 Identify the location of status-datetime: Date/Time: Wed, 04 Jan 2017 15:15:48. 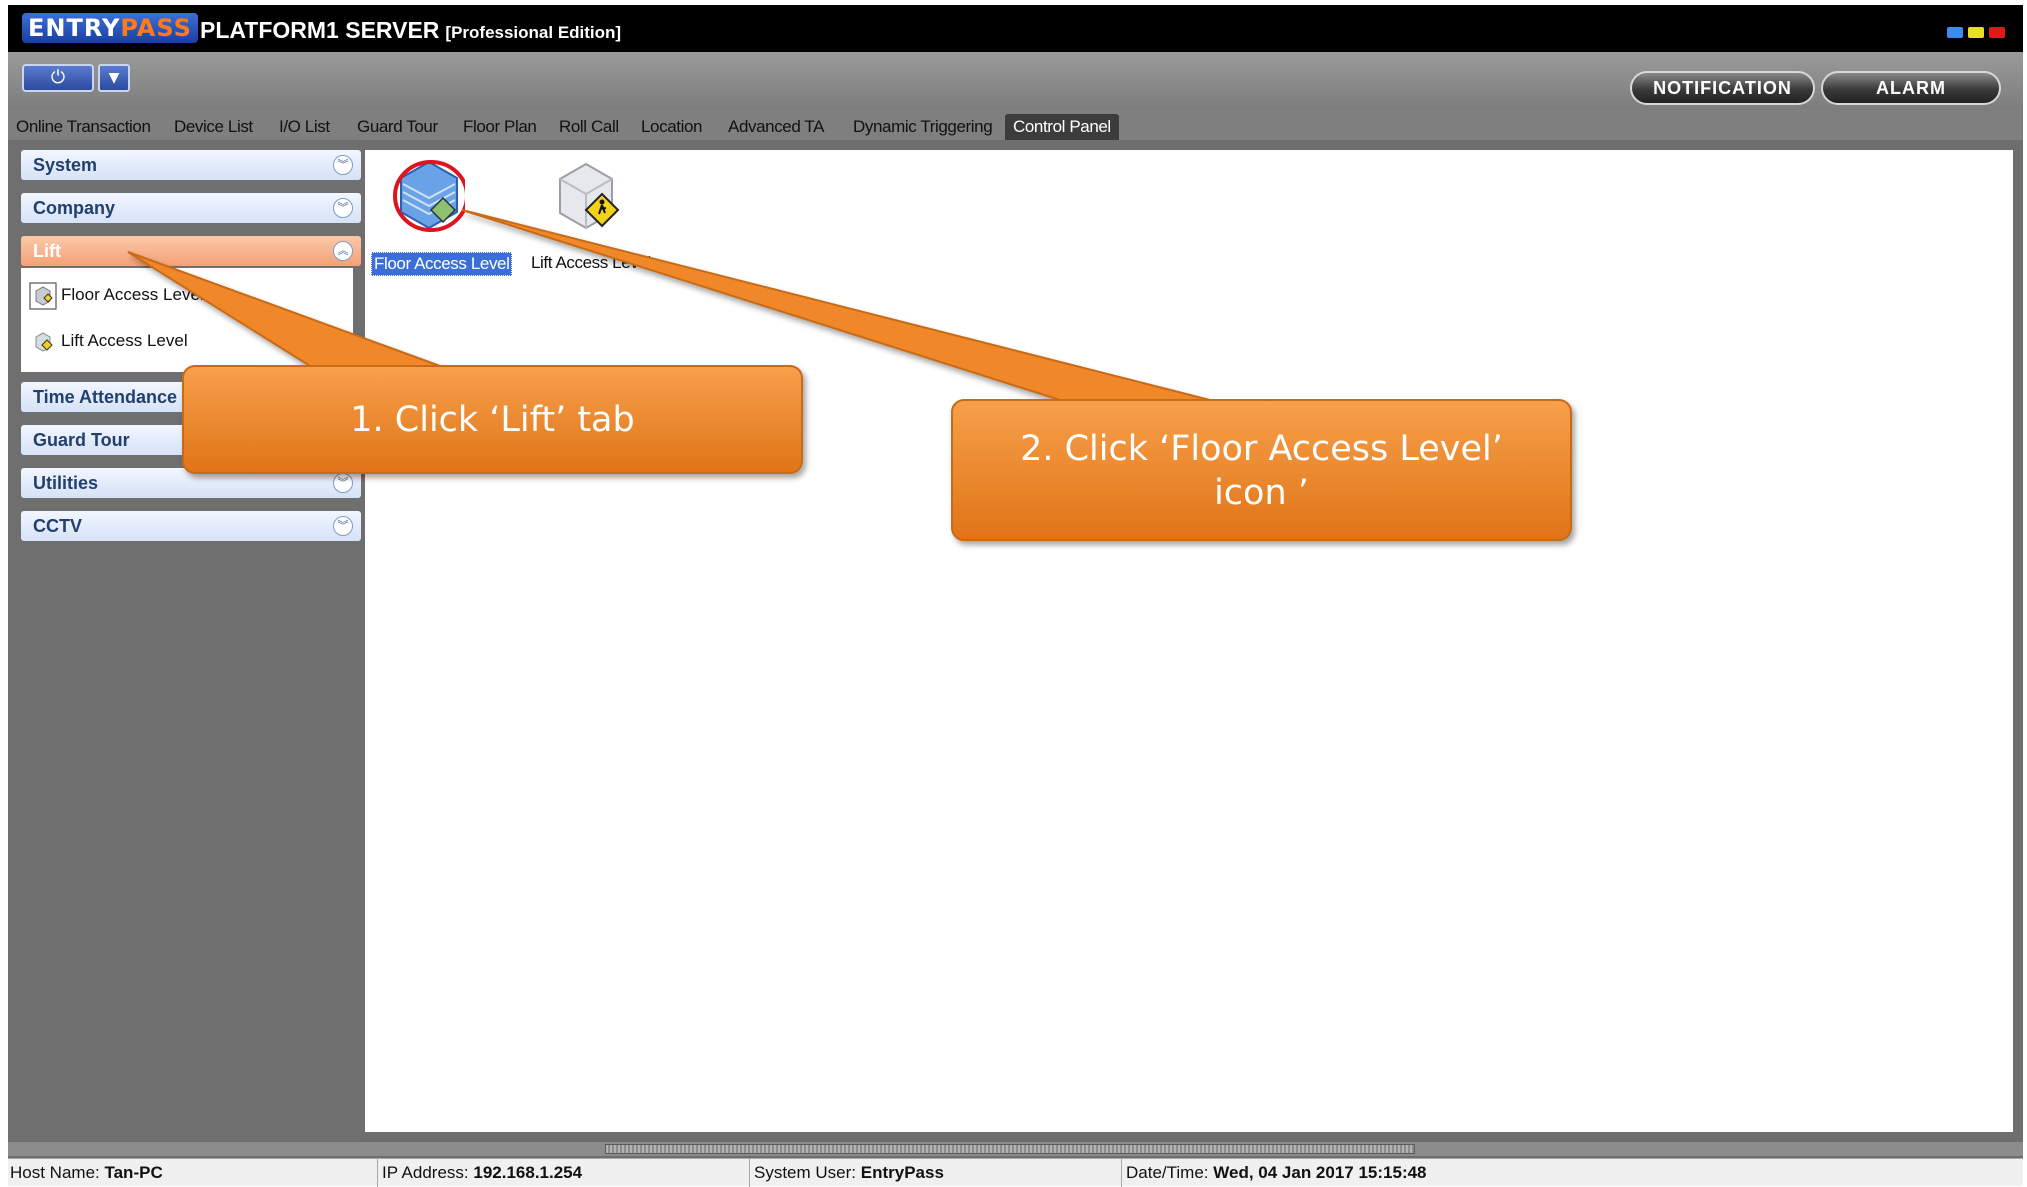
(1573, 1173).